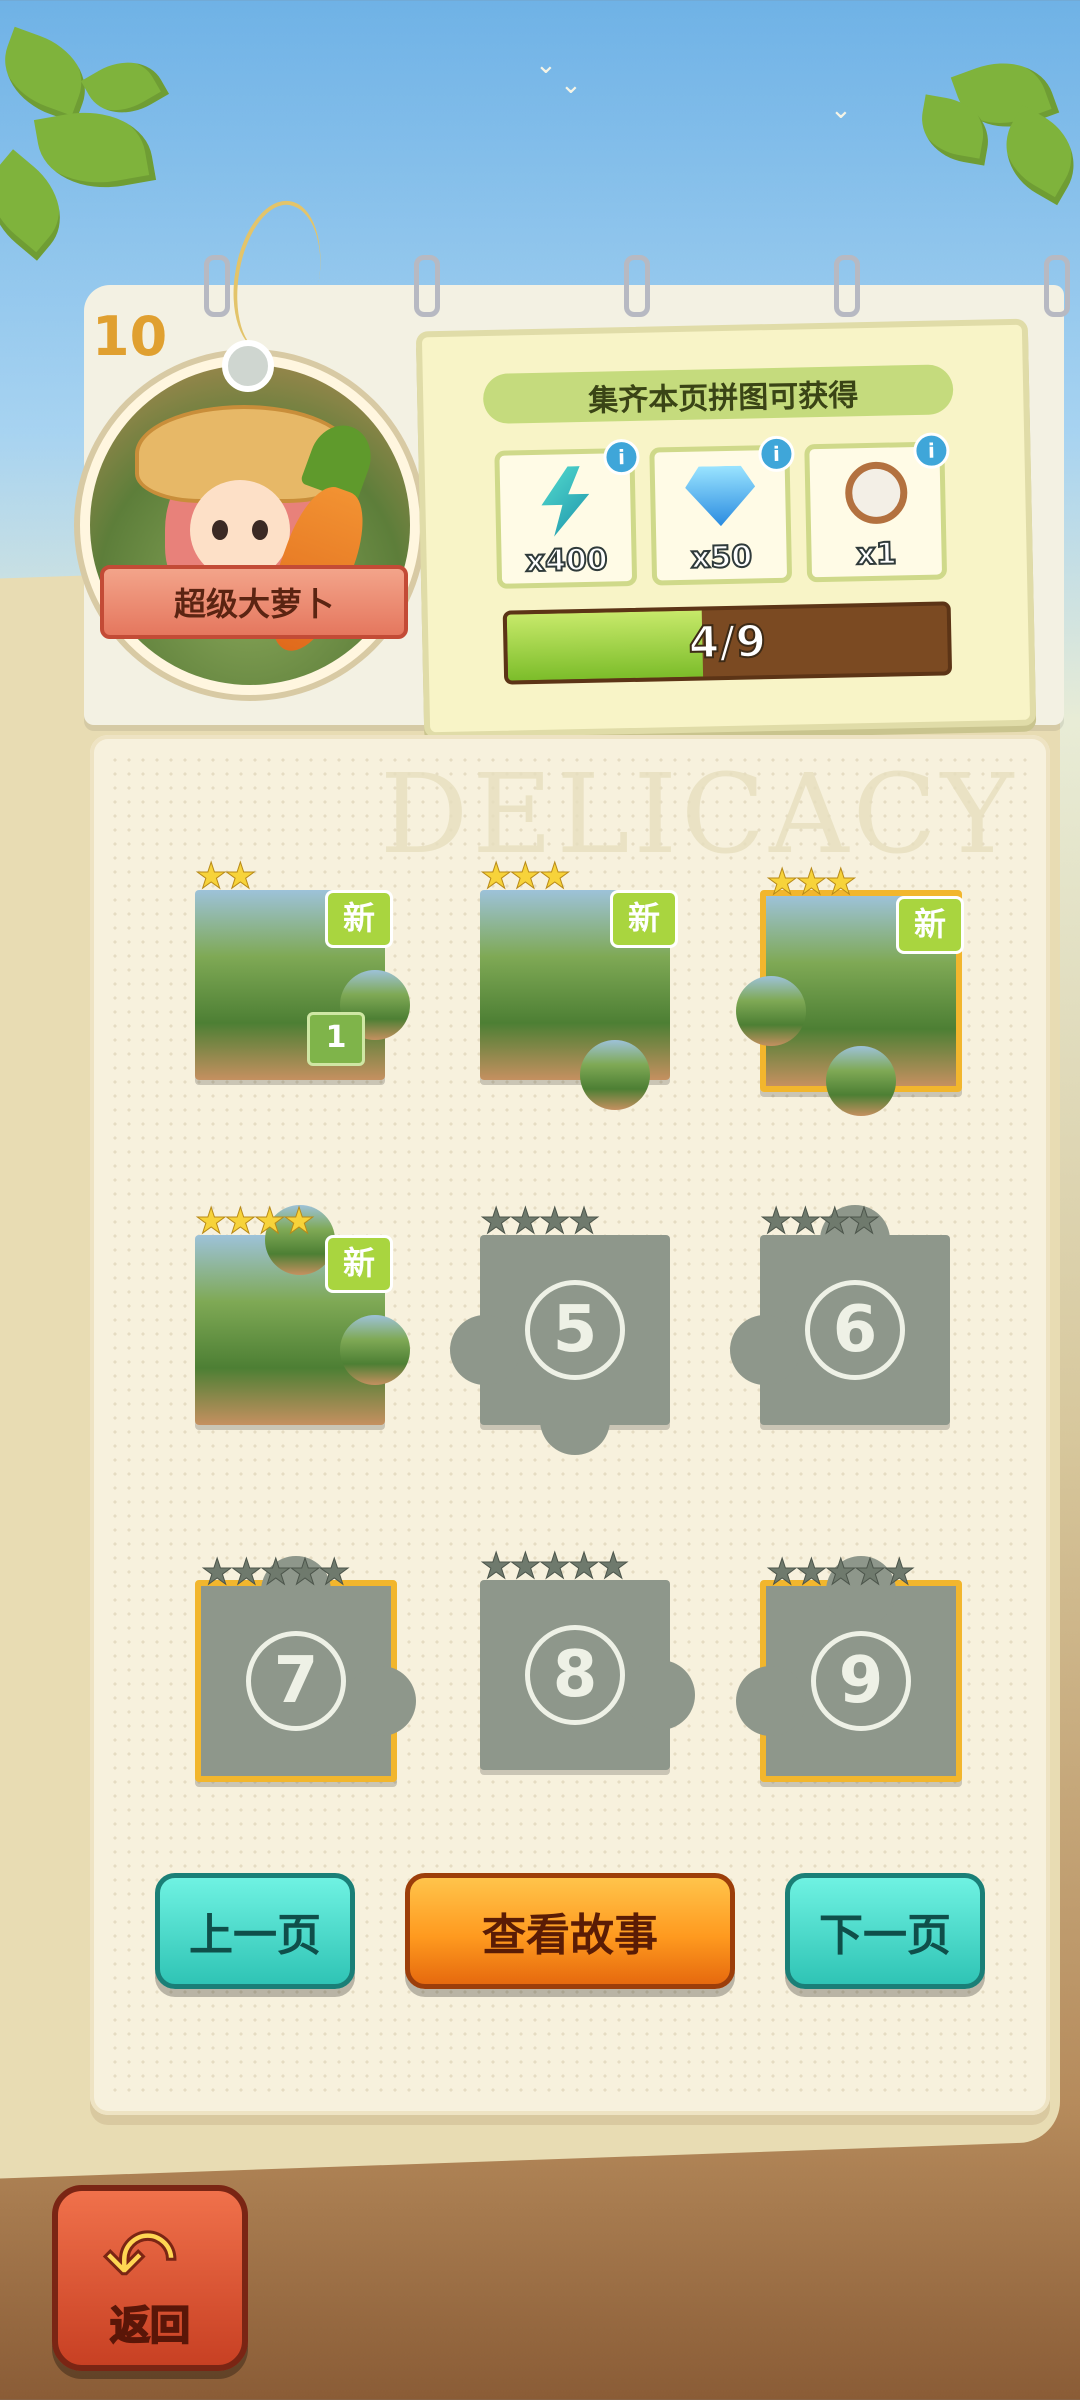  What do you see at coordinates (566, 560) in the screenshot?
I see `reward-qty: x400` at bounding box center [566, 560].